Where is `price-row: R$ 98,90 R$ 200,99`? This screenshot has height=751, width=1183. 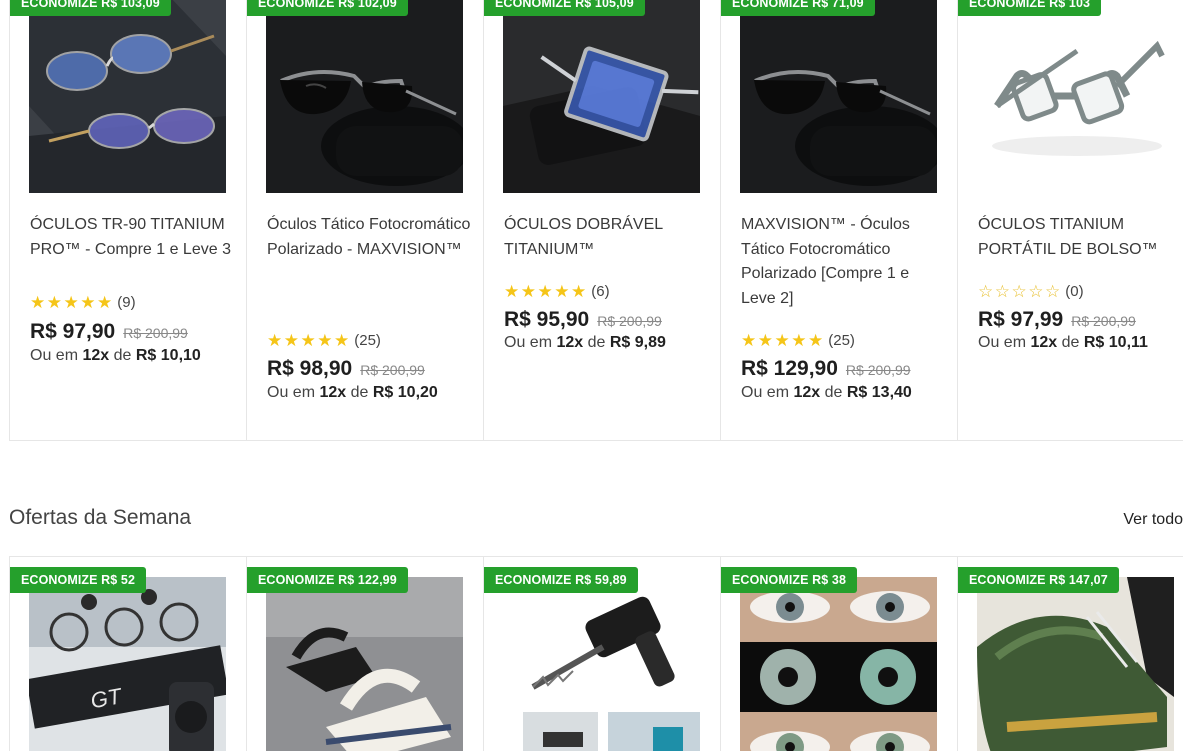 price-row: R$ 98,90 R$ 200,99 is located at coordinates (346, 369).